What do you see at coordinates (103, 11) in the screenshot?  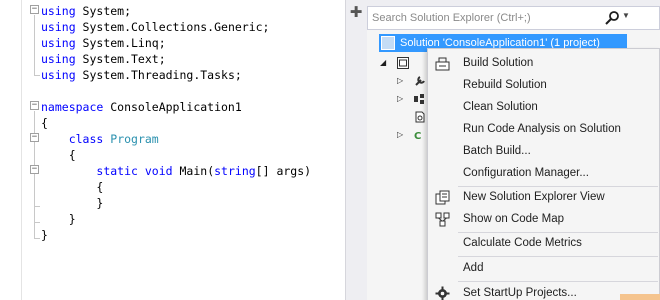 I see `code-token: System;` at bounding box center [103, 11].